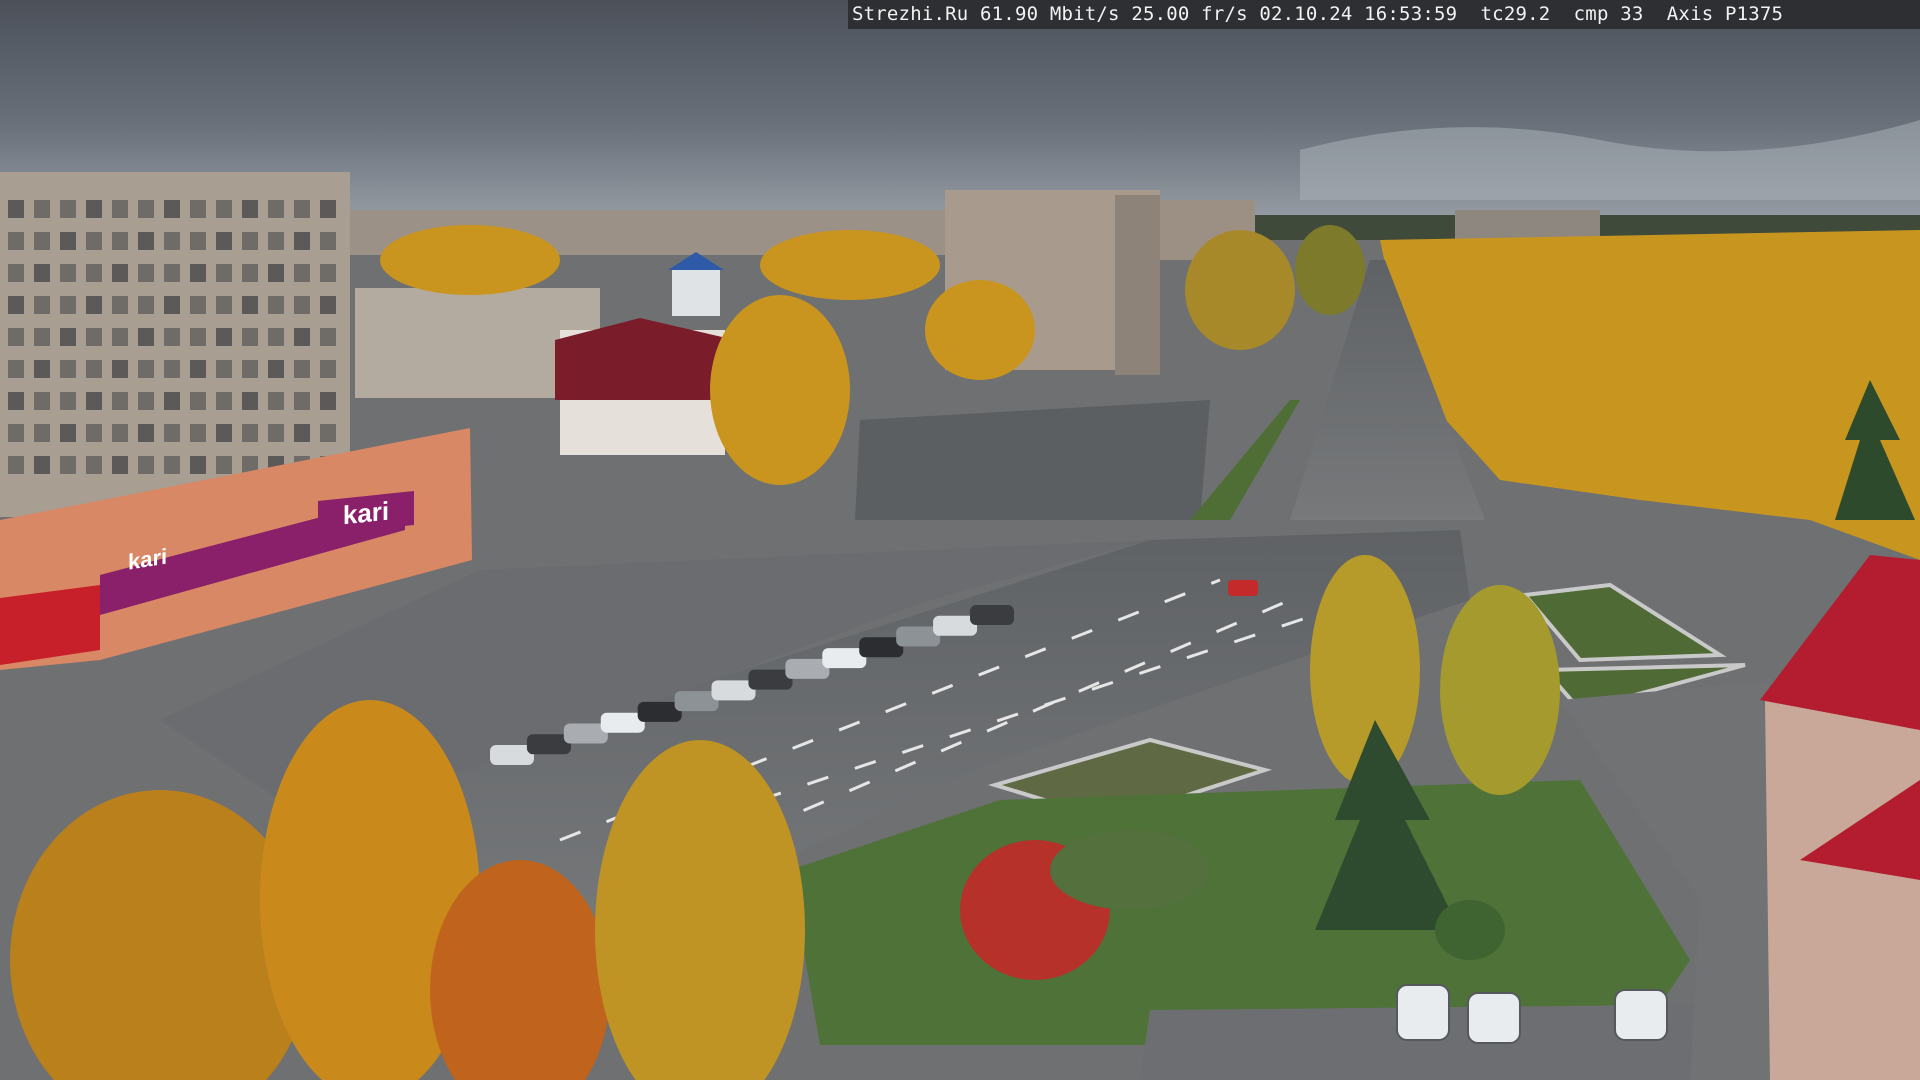 The width and height of the screenshot is (1920, 1080). Describe the element at coordinates (910, 14) in the screenshot. I see `osd-site: Strezhi.Ru` at that location.